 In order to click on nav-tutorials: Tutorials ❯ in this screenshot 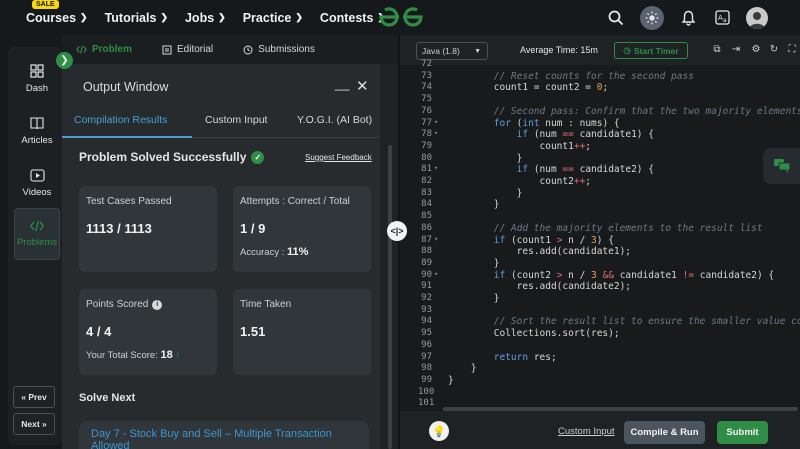, I will do `click(136, 18)`.